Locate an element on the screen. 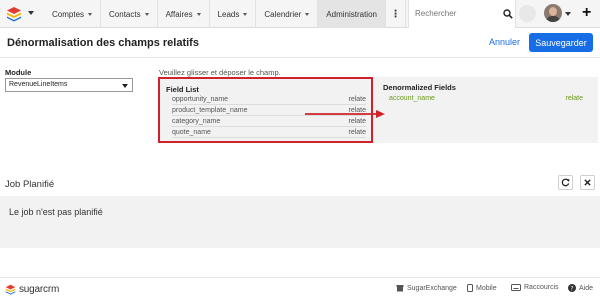 The width and height of the screenshot is (600, 298). footer-link-raccourcis: Raccourcis is located at coordinates (535, 287).